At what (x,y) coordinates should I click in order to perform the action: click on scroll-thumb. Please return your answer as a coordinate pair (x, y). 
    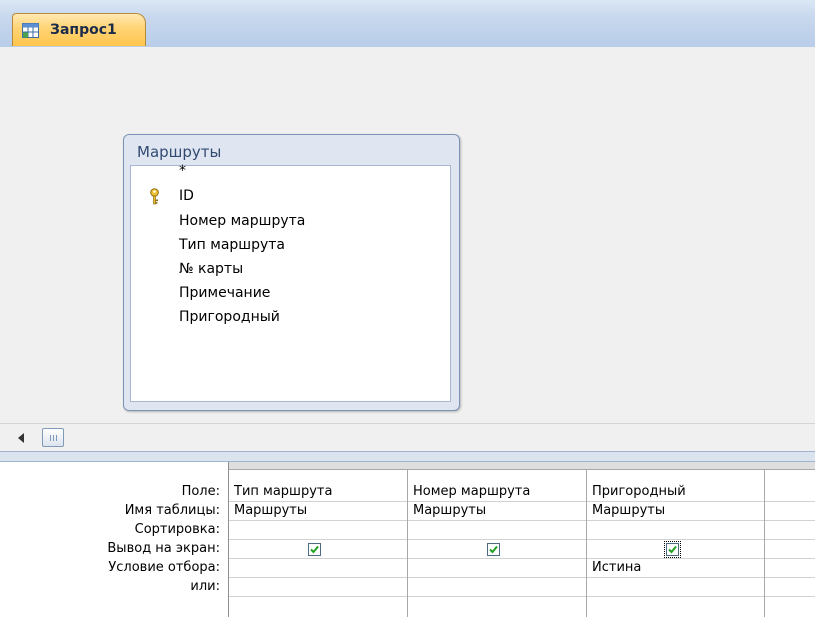
    Looking at the image, I should click on (53, 437).